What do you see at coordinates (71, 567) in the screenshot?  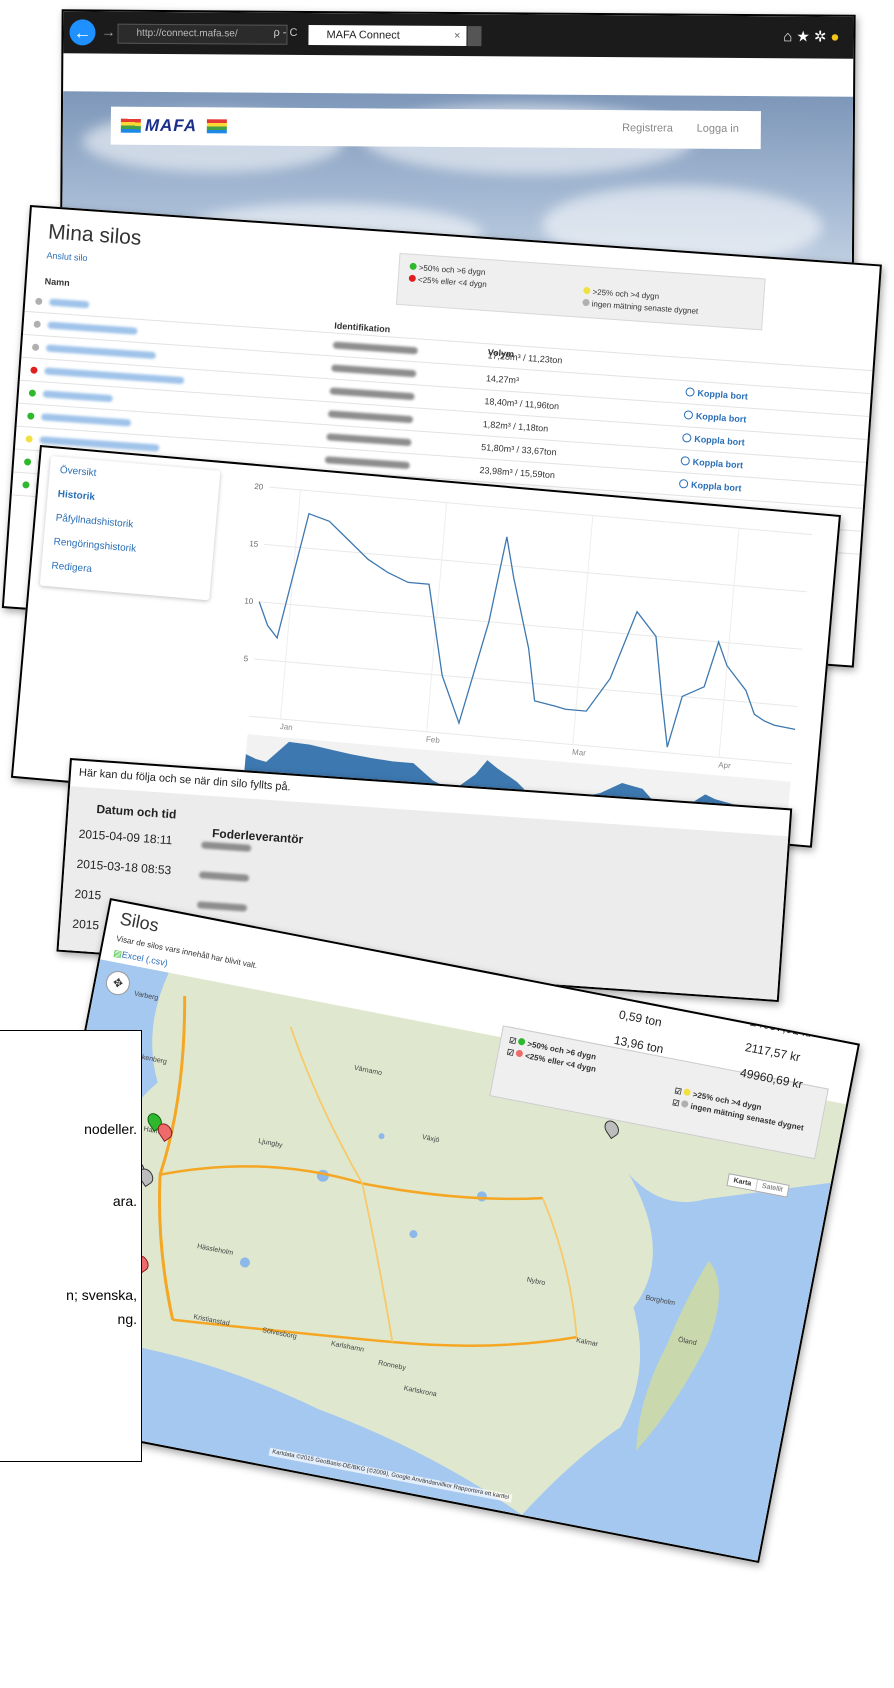 I see `sidebar-item: Redigera` at bounding box center [71, 567].